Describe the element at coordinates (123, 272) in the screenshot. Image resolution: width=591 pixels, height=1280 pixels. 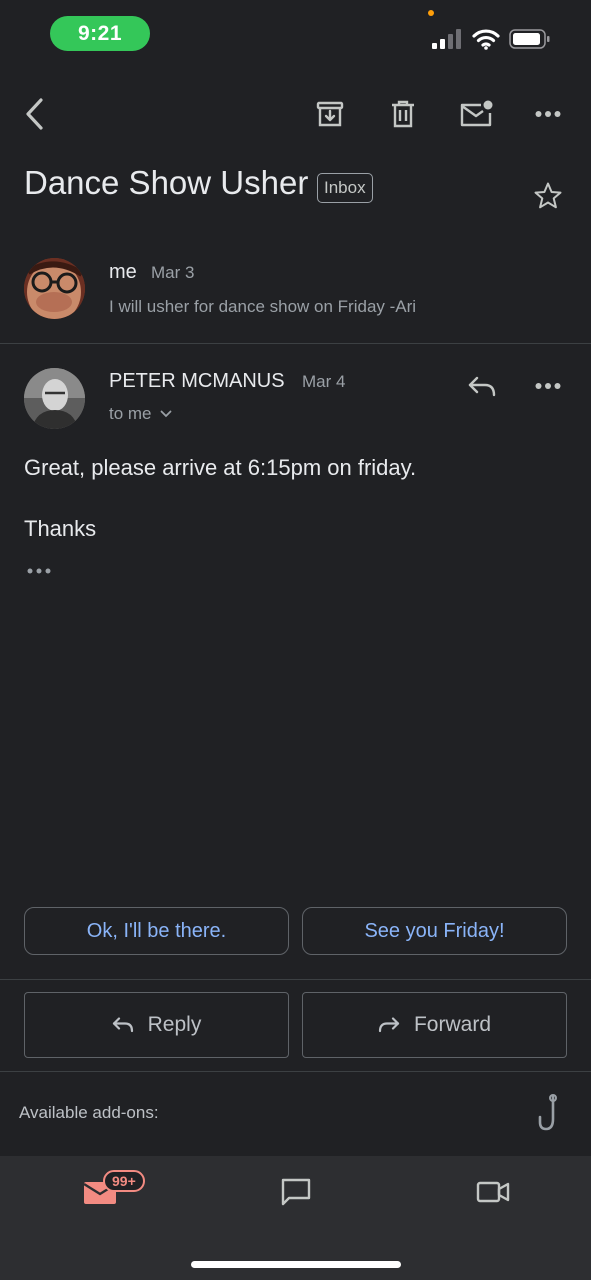
I see `message-sender: me` at that location.